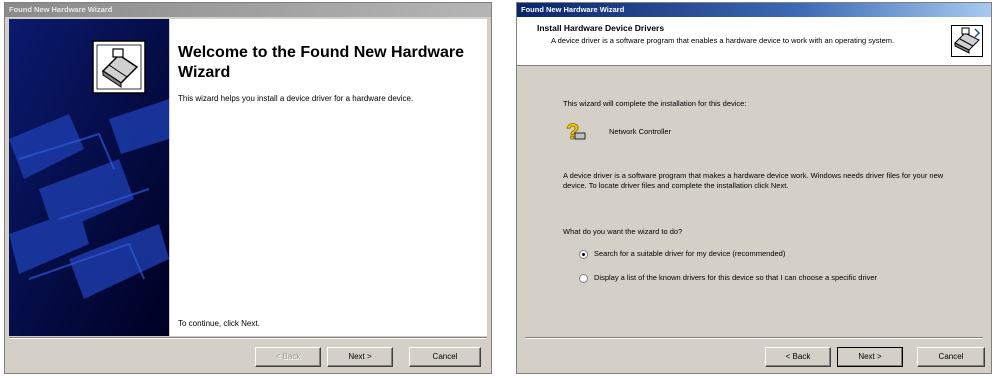 Image resolution: width=996 pixels, height=379 pixels. Describe the element at coordinates (219, 323) in the screenshot. I see `continue-instruction: To continue, click Next.` at that location.